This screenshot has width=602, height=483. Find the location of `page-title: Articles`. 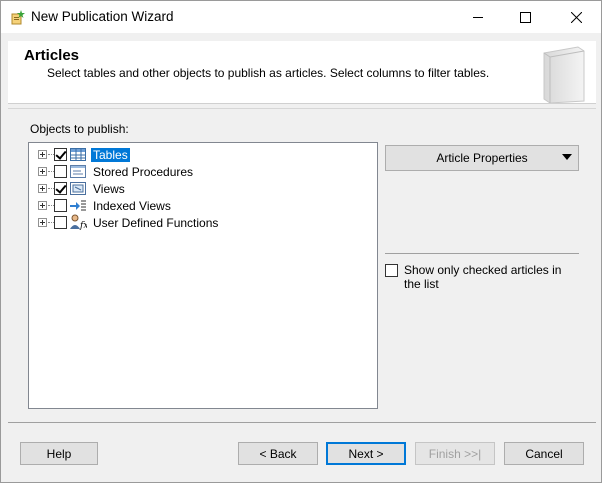

page-title: Articles is located at coordinates (52, 55).